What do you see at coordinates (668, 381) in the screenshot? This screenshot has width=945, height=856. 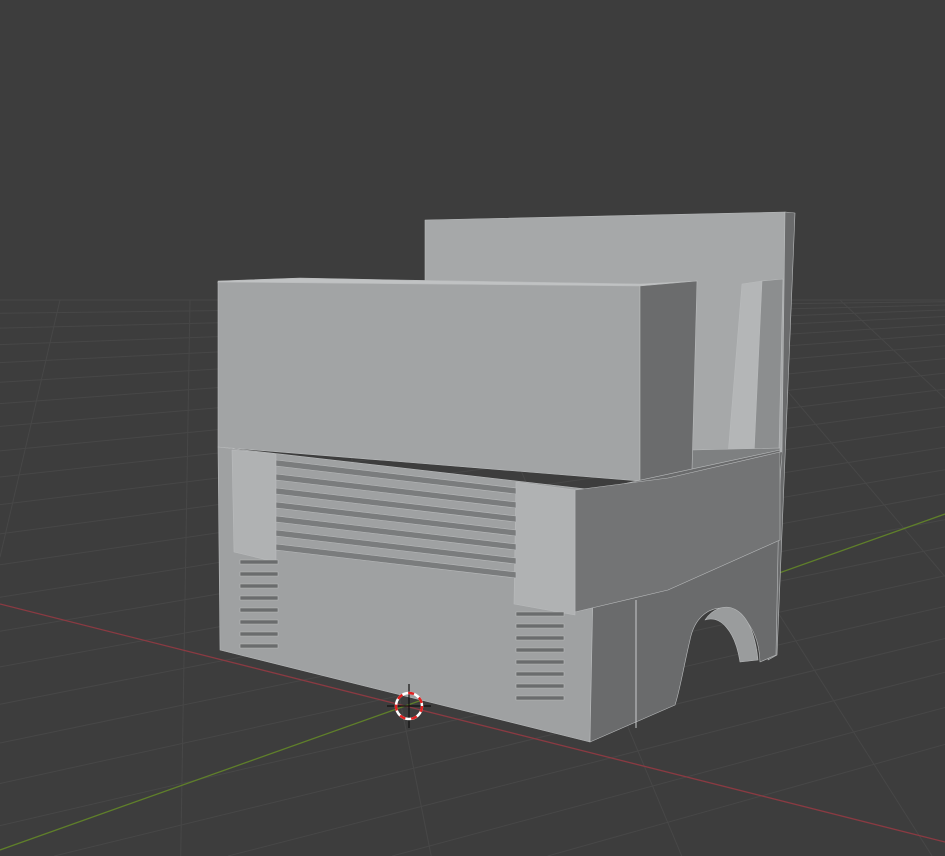 I see `top-block-side` at bounding box center [668, 381].